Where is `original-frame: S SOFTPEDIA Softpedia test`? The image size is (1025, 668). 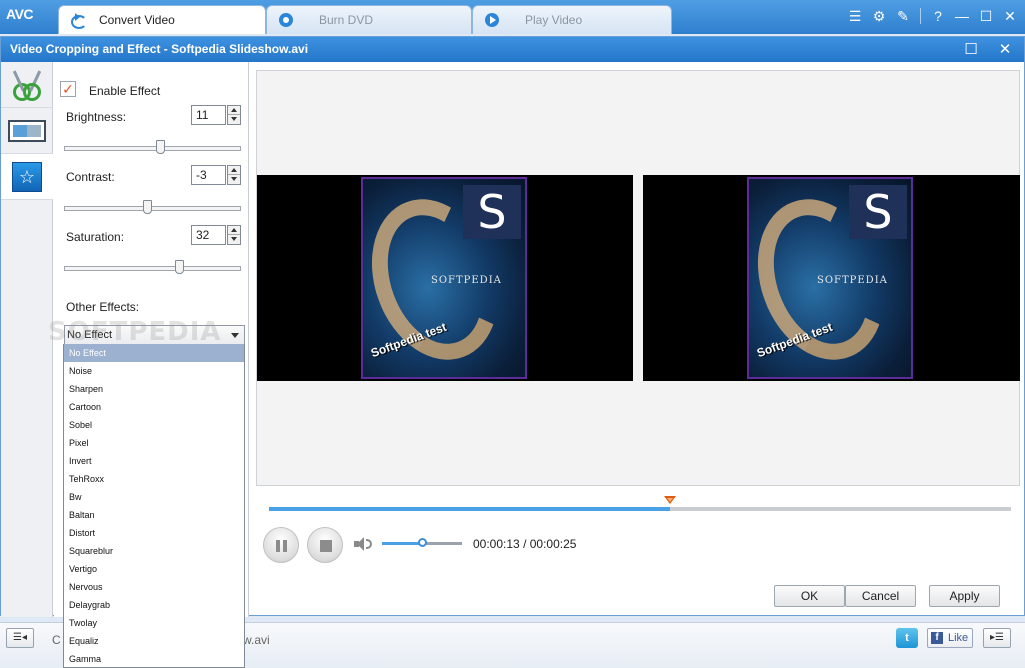 original-frame: S SOFTPEDIA Softpedia test is located at coordinates (444, 278).